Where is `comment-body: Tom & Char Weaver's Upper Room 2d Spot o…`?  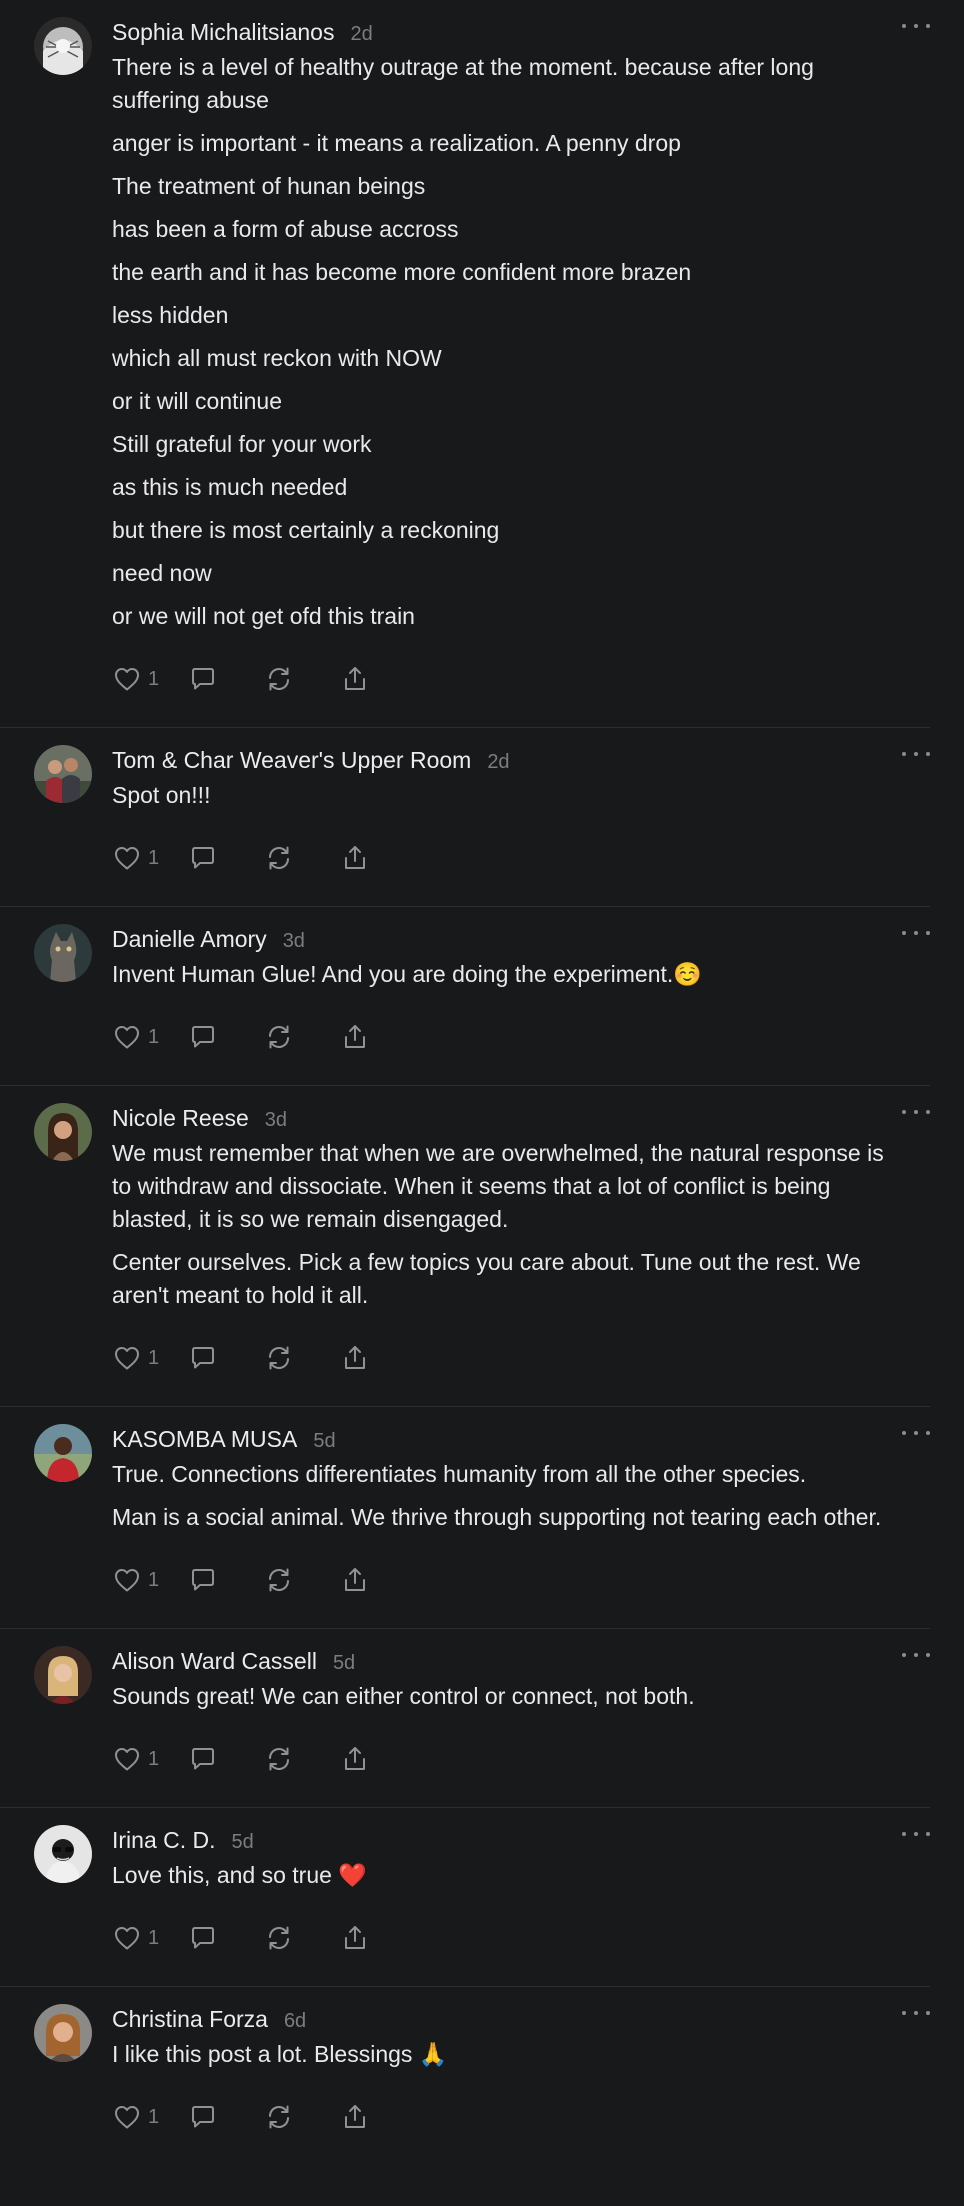
comment-body: Tom & Char Weaver's Upper Room 2d Spot o… is located at coordinates (504, 810).